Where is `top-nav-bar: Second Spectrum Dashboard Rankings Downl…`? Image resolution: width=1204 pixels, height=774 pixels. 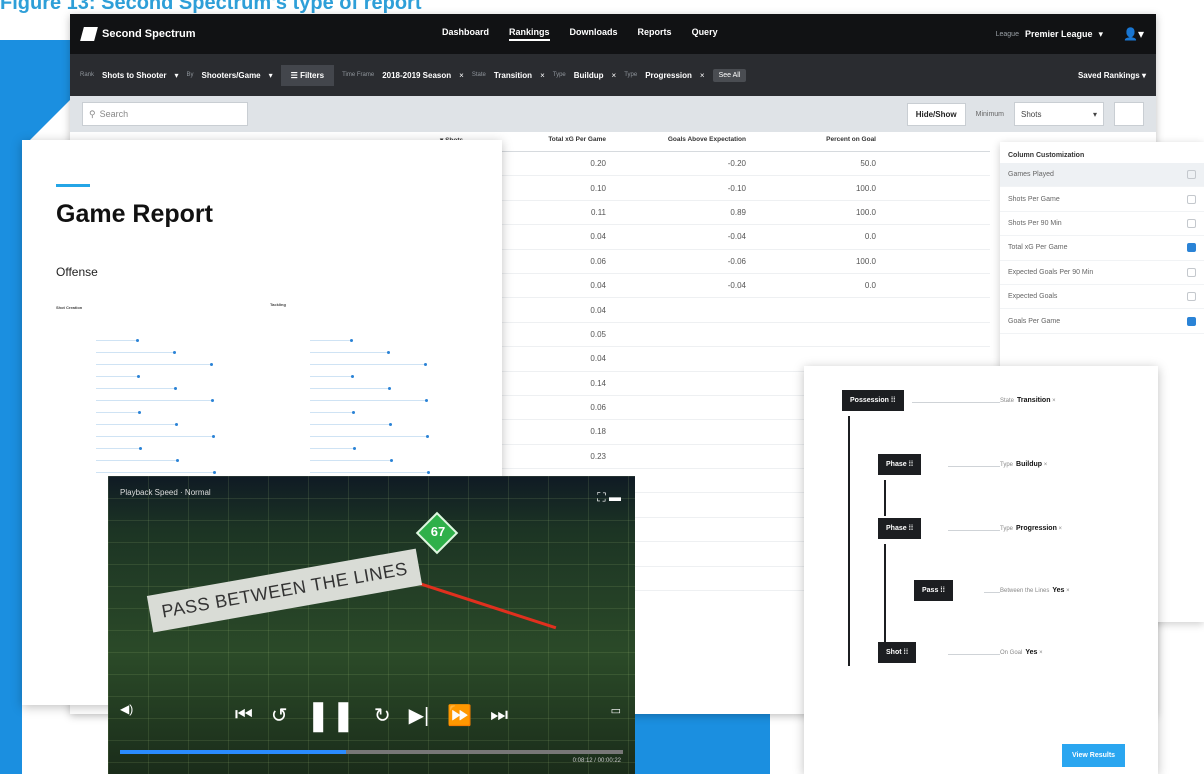
top-nav-bar: Second Spectrum Dashboard Rankings Downl… is located at coordinates (613, 34).